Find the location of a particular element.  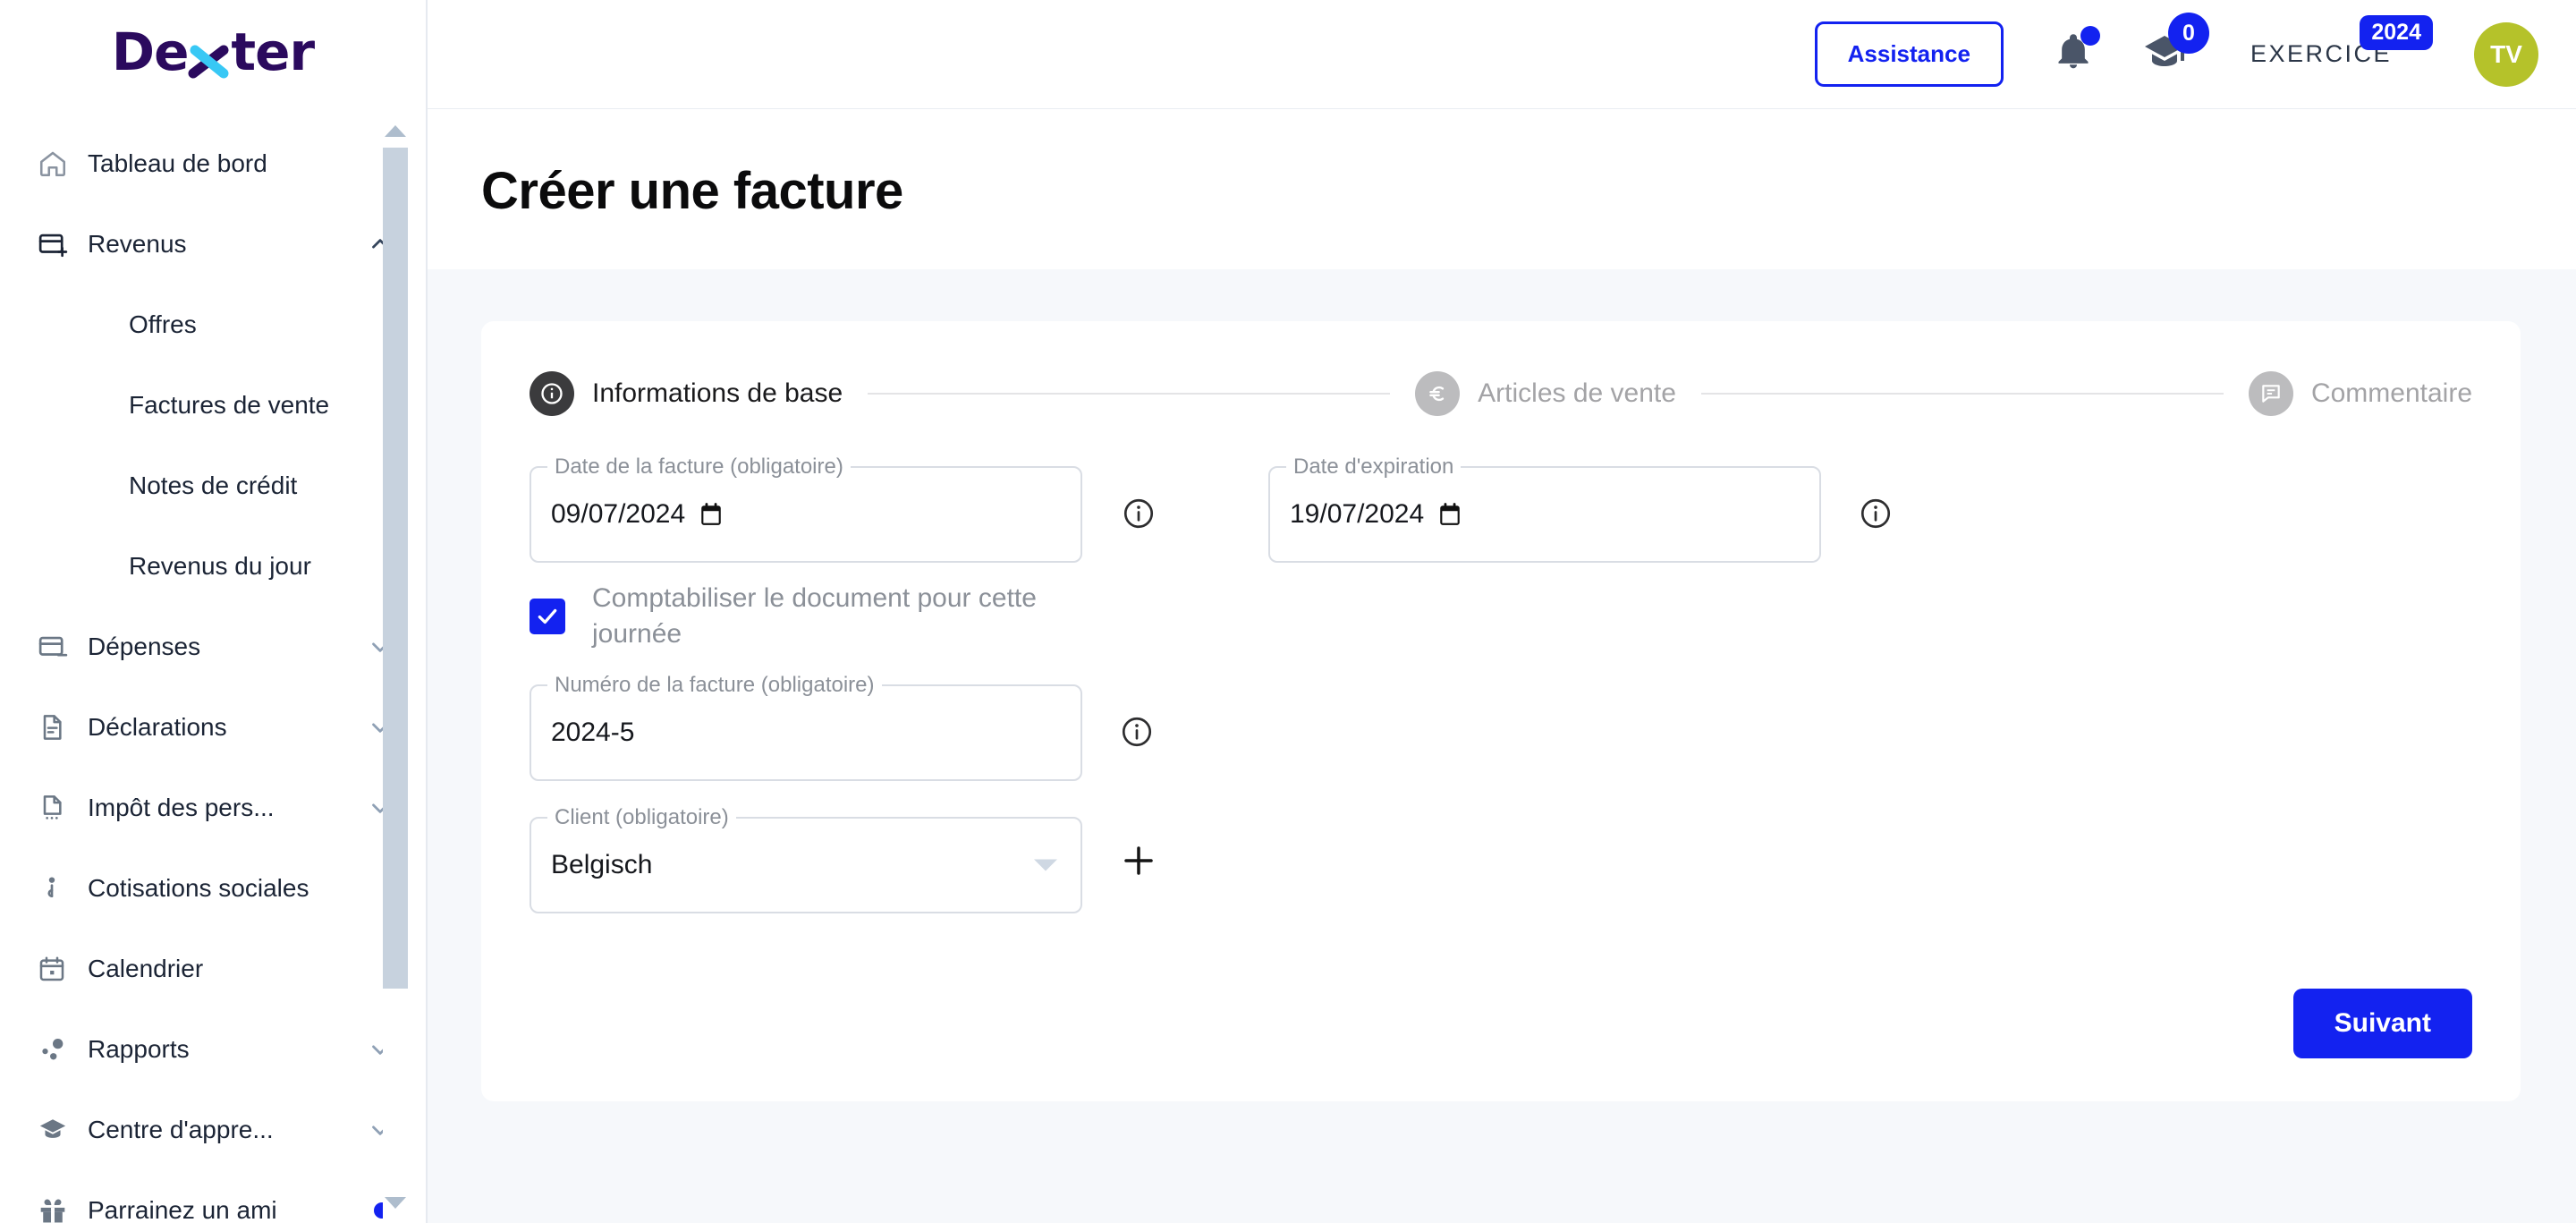

top-bar: Assistance 0 EXERCICE 2024 TV is located at coordinates (1502, 54).